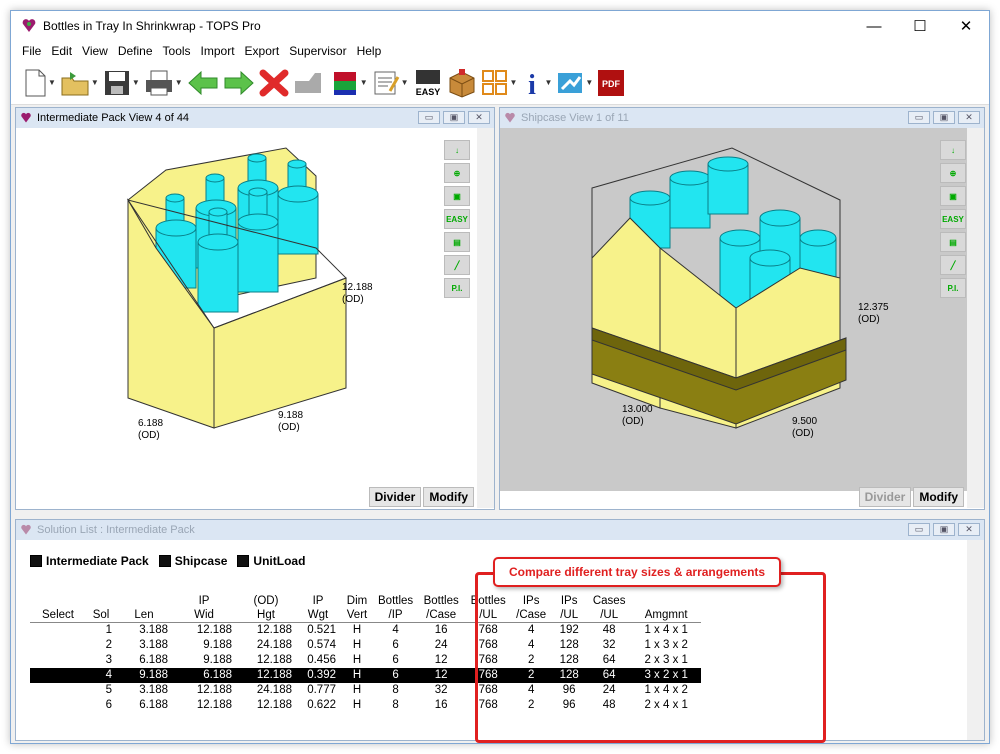  Describe the element at coordinates (152, 26) in the screenshot. I see `window-title: Bottles in Tray In Shrinkwrap - TOPS Pro` at that location.